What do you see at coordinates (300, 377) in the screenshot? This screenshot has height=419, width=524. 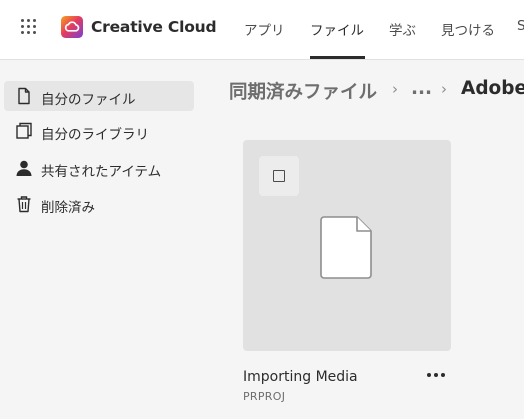 I see `file-name: Importing Media` at bounding box center [300, 377].